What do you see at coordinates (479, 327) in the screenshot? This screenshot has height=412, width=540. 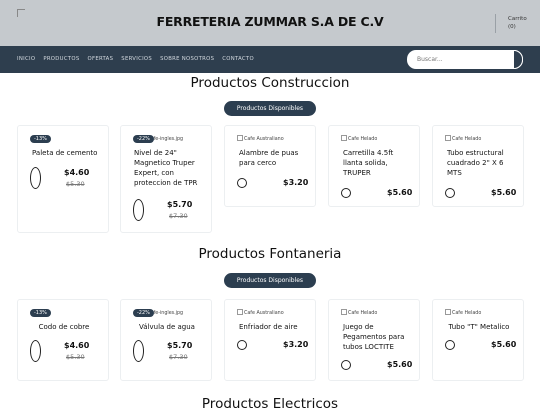 I see `product-name: Tubo "T" Metalico` at bounding box center [479, 327].